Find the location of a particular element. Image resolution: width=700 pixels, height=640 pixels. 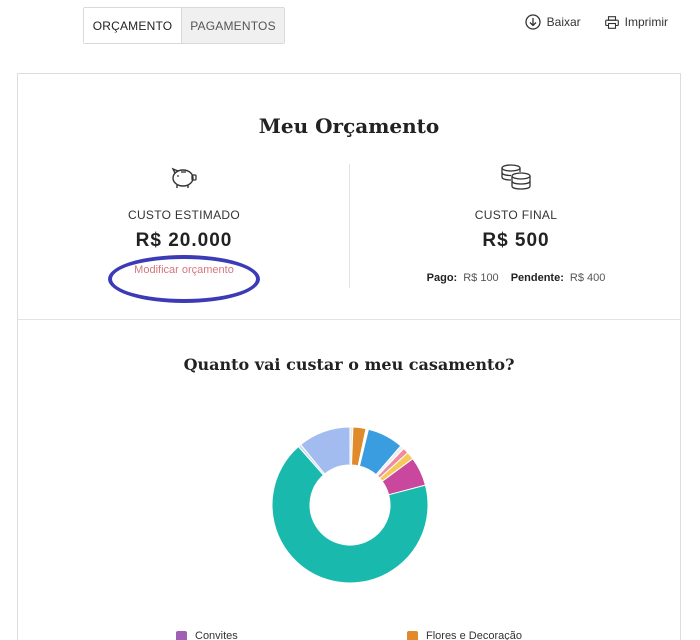

paid-summary: Pago: R$ 100 is located at coordinates (463, 278).